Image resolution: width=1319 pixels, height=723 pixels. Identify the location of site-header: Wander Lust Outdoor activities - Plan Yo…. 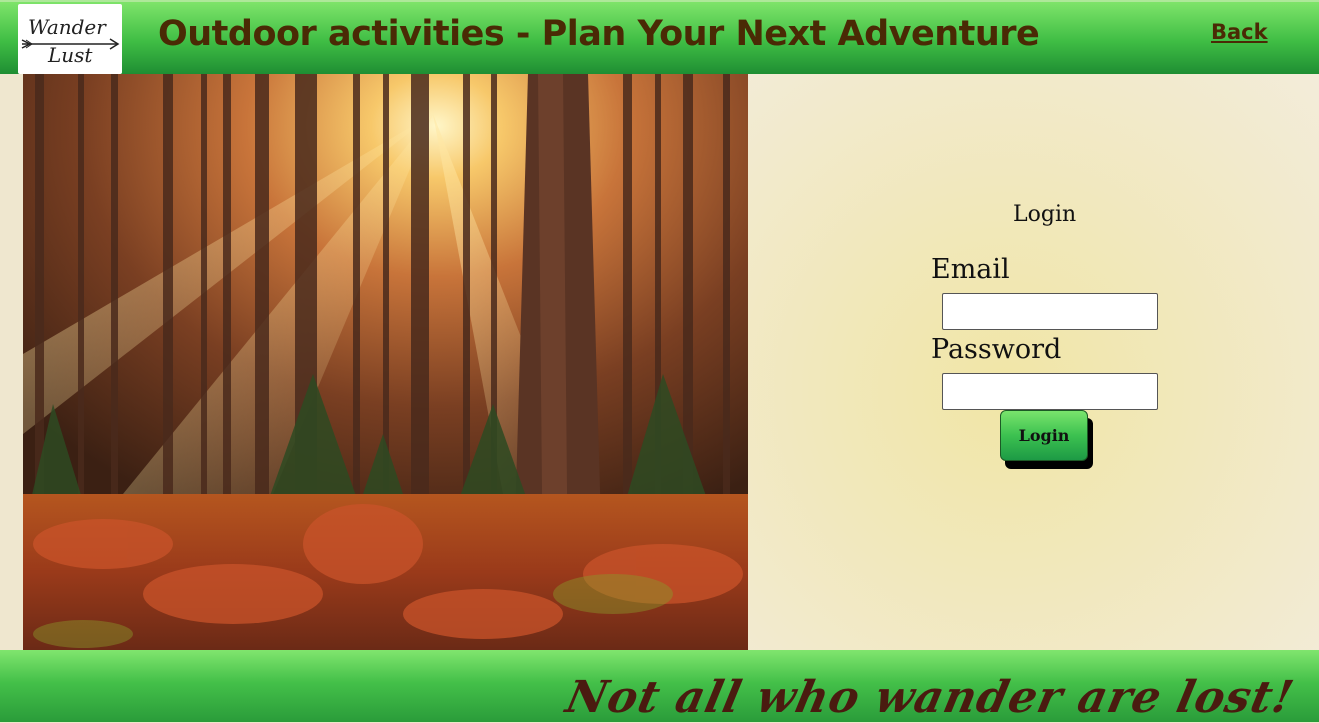
(659, 37).